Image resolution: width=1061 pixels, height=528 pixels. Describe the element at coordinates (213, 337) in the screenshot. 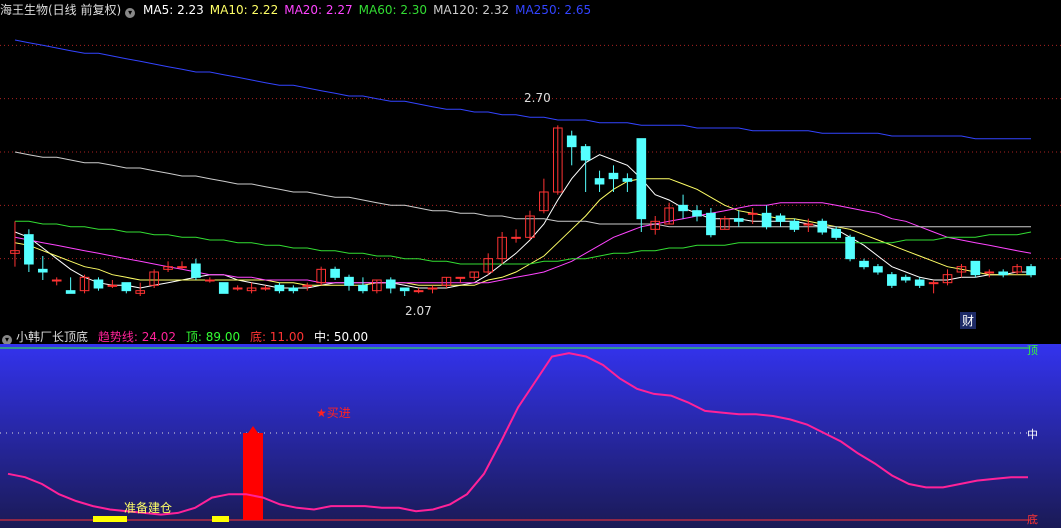

I see `top-value: 顶: 89.00` at that location.